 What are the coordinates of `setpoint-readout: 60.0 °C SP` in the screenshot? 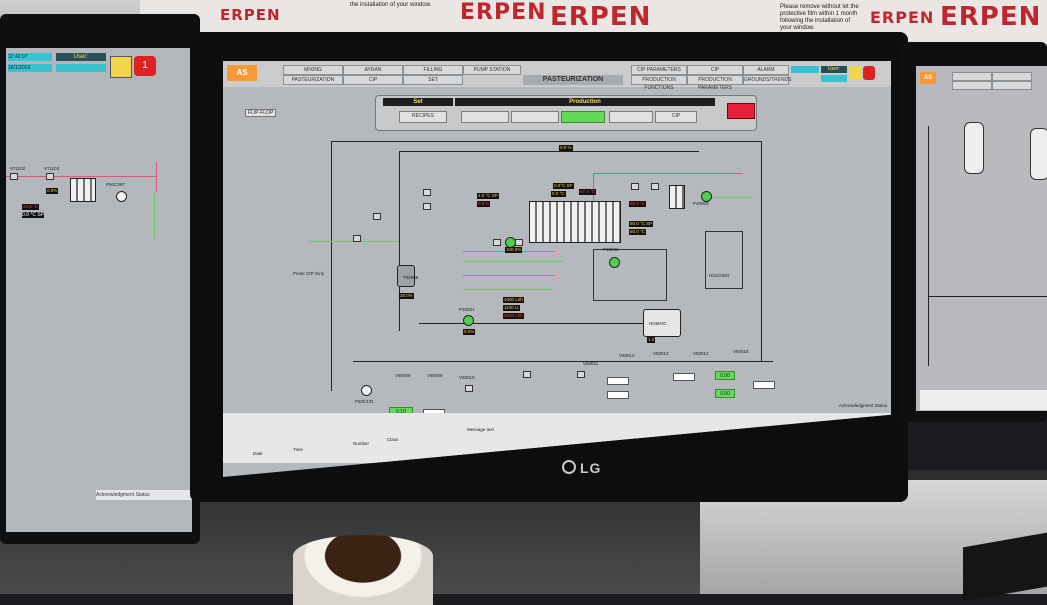 It's located at (641, 224).